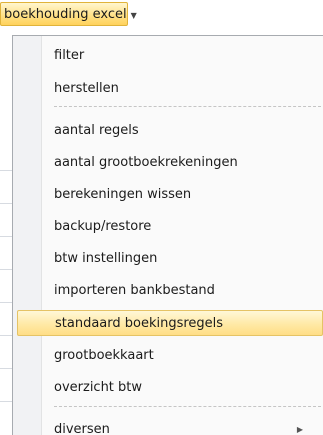 The height and width of the screenshot is (435, 323). What do you see at coordinates (170, 226) in the screenshot?
I see `menu-item-backup-restore: backup/restore` at bounding box center [170, 226].